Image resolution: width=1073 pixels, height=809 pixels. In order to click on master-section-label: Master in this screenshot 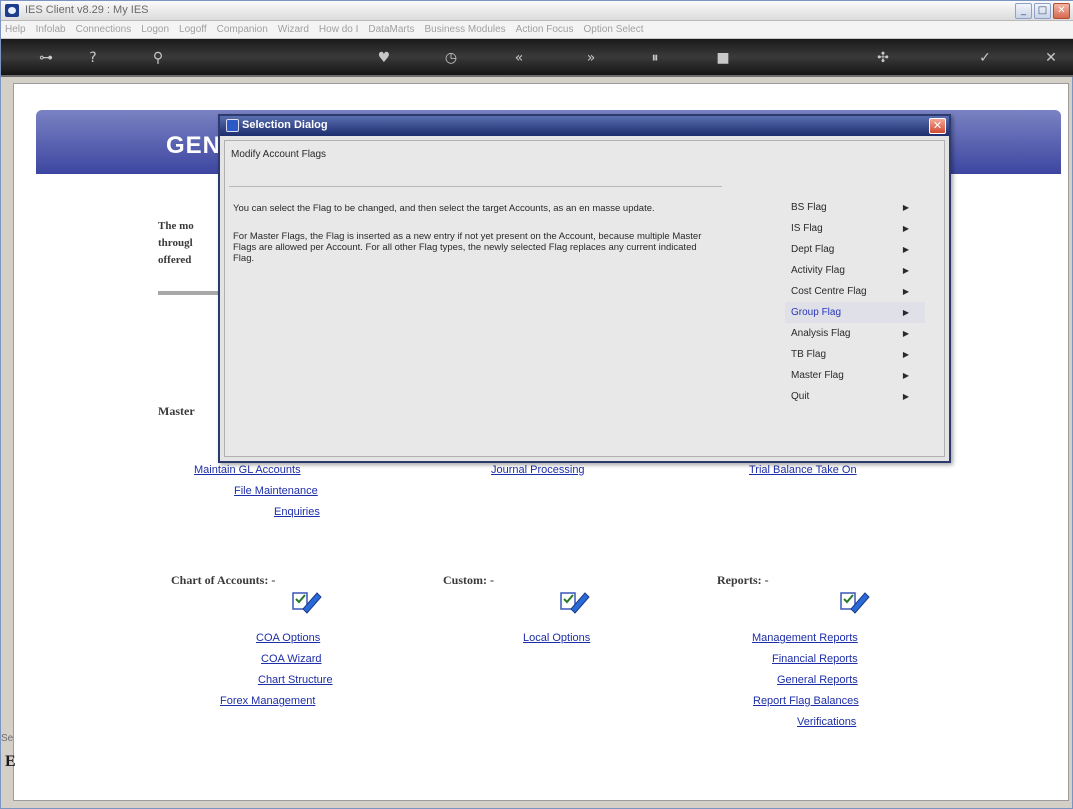, I will do `click(176, 411)`.